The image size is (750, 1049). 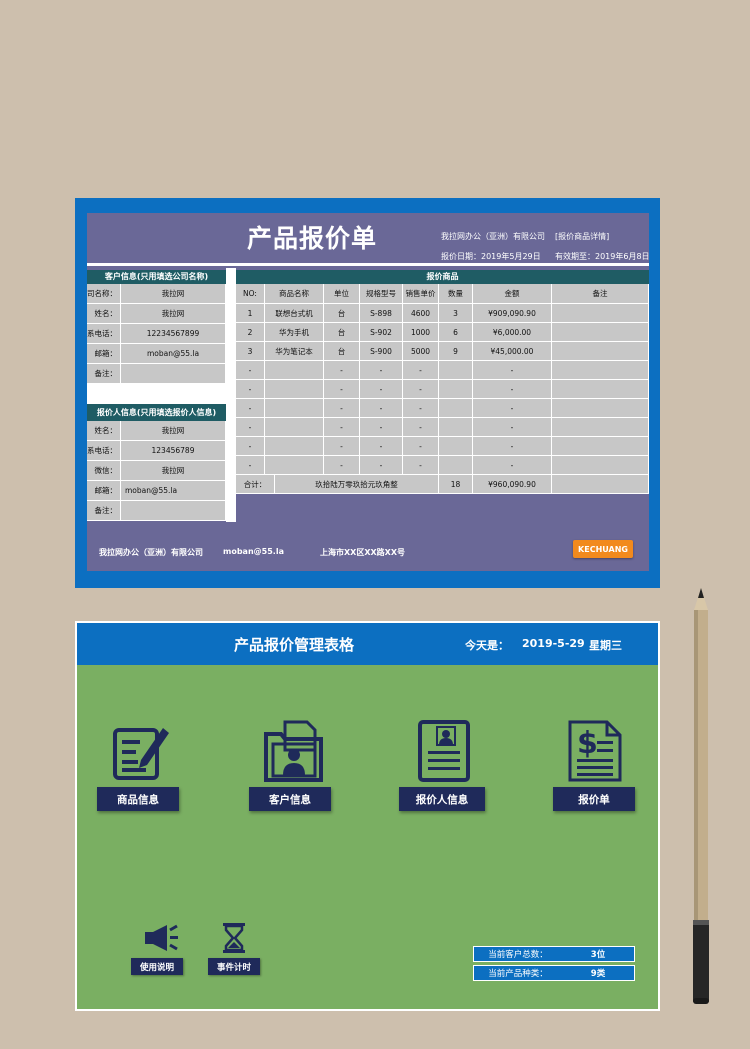 I want to click on quoter-section-header: 报价人信息(只用填选报价人信息), so click(x=156, y=412).